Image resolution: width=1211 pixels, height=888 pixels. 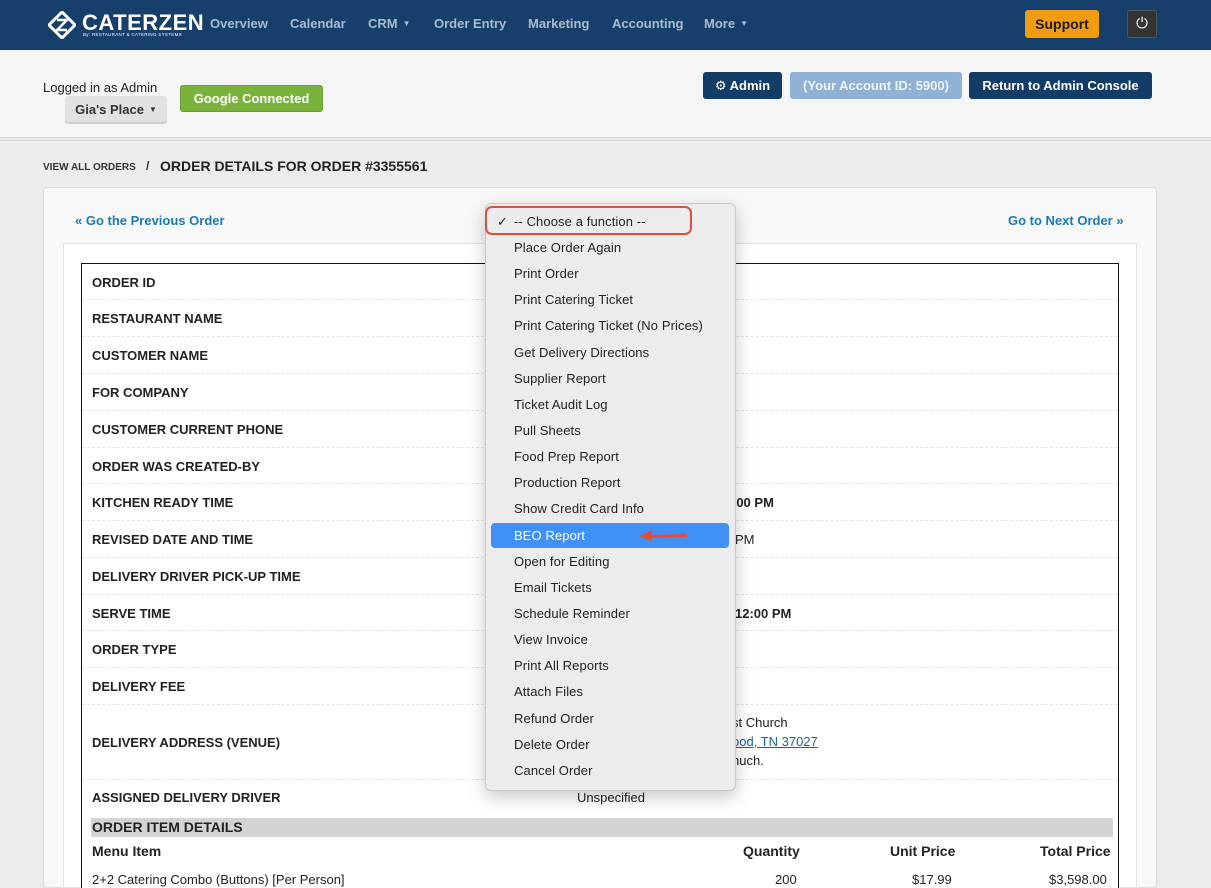 What do you see at coordinates (150, 355) in the screenshot?
I see `detail-label: CUSTOMER NAME` at bounding box center [150, 355].